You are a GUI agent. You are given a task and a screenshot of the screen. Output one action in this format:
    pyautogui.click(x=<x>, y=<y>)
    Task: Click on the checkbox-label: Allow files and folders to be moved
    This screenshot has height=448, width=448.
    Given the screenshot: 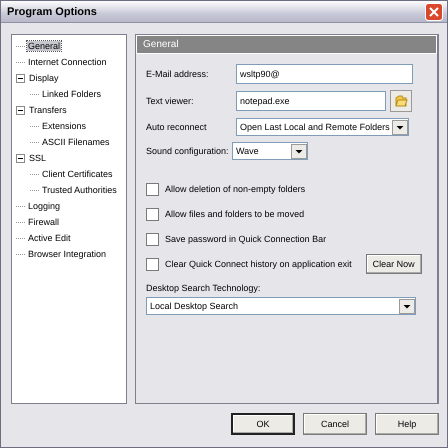 What is the action you would take?
    pyautogui.click(x=234, y=214)
    